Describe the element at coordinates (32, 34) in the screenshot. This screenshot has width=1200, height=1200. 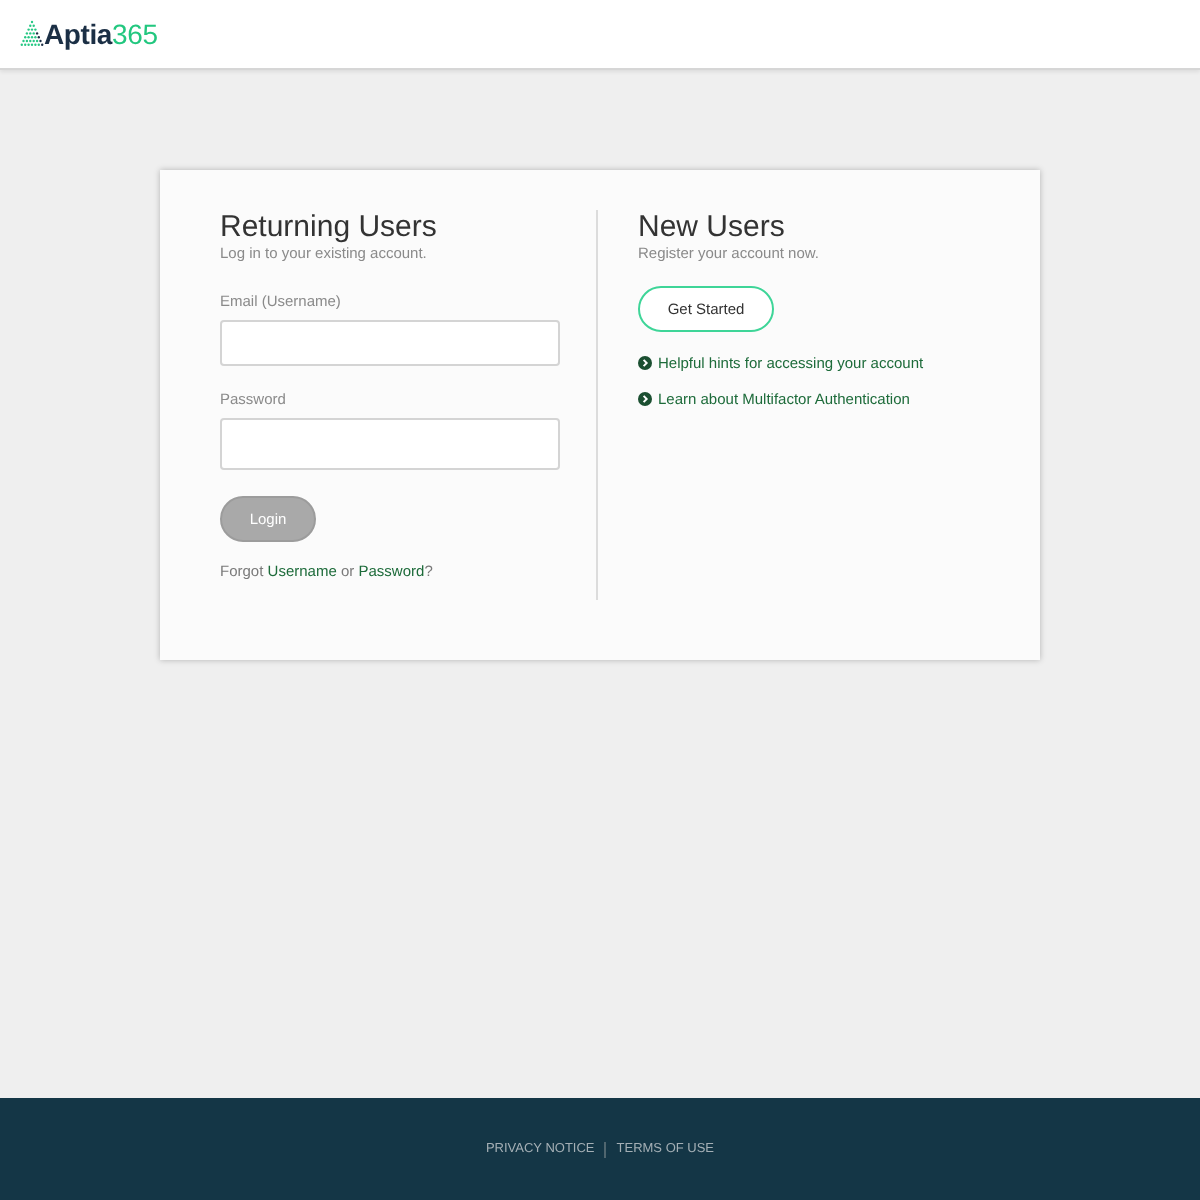
I see `logo-mark-icon` at that location.